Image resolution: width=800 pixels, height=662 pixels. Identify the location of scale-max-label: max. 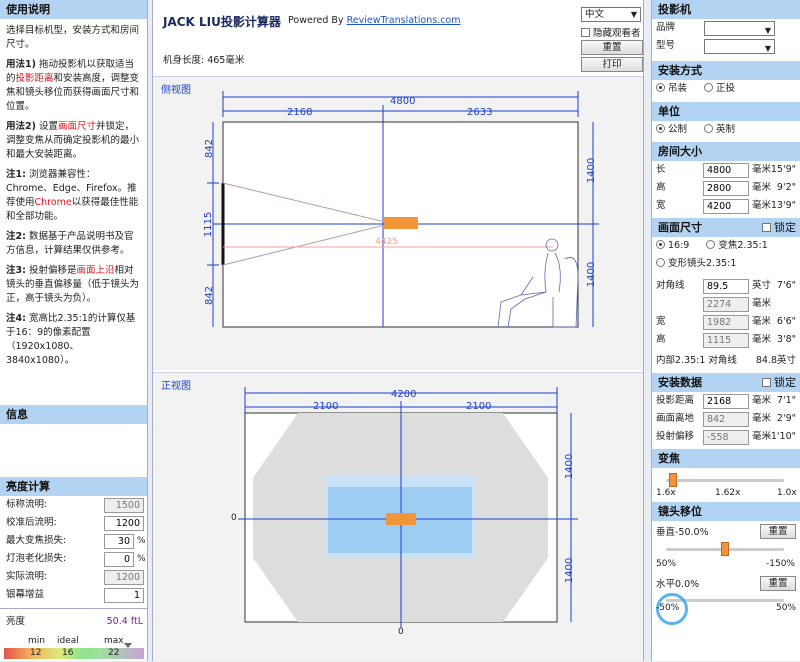
(114, 641).